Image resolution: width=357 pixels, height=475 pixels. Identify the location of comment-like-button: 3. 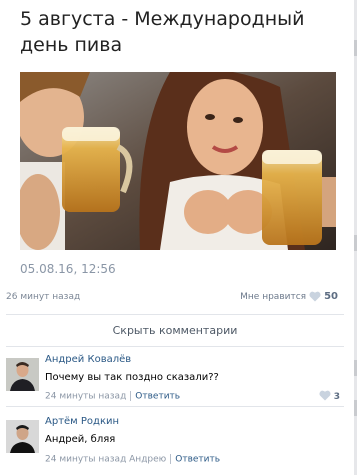
(329, 397).